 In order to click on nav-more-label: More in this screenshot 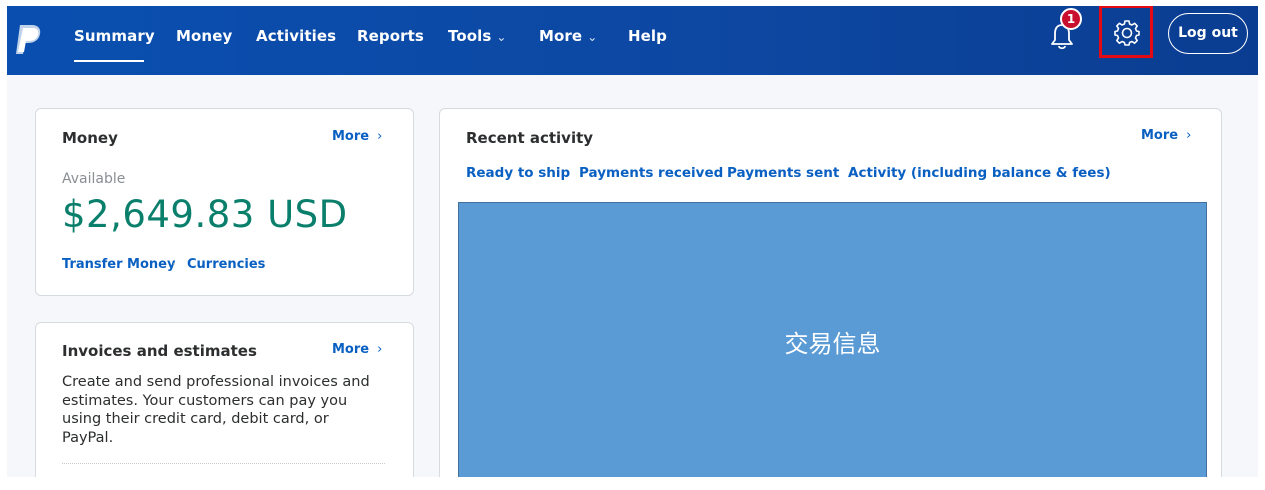, I will do `click(561, 36)`.